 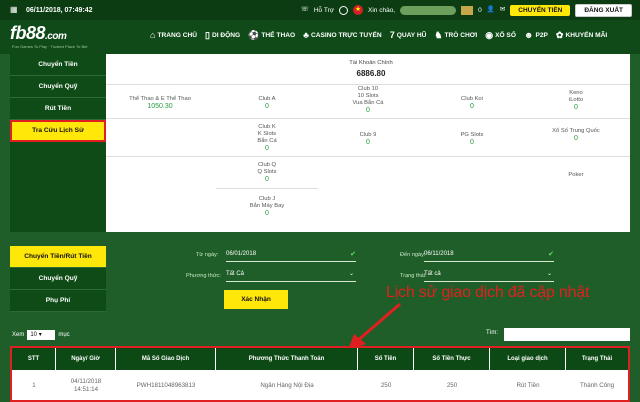 I want to click on username-blurred, so click(x=428, y=10).